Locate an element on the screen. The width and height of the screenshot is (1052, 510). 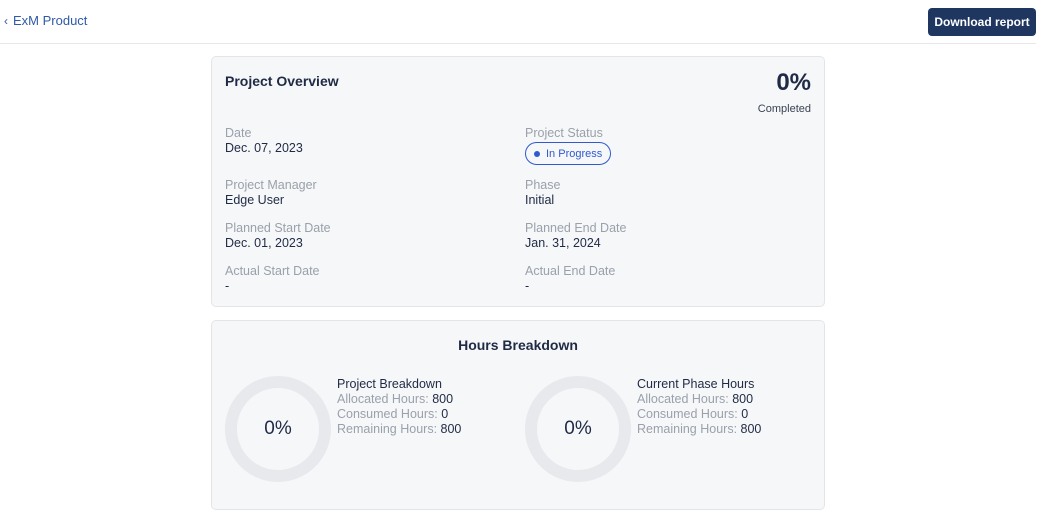
project-hours-donut: 0% is located at coordinates (278, 429).